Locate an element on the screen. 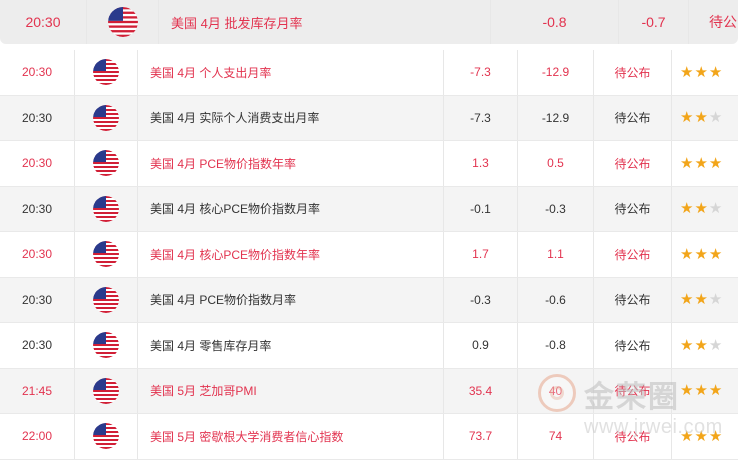  prior-value: -0.8 is located at coordinates (554, 22).